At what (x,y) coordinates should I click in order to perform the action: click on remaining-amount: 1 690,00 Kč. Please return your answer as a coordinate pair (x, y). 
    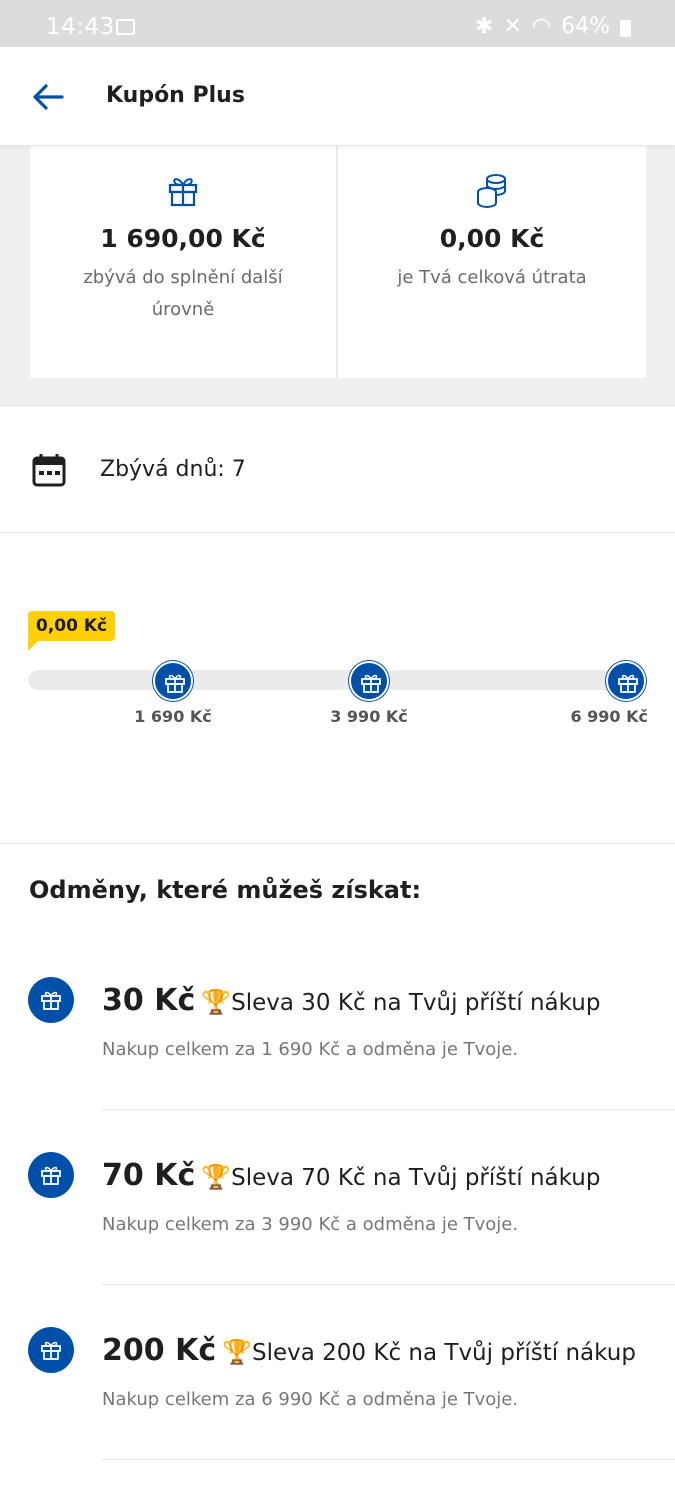
    Looking at the image, I should click on (183, 238).